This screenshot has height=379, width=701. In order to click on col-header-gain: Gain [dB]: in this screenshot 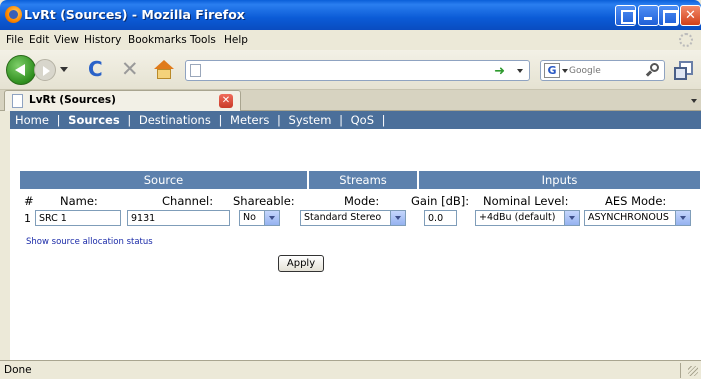, I will do `click(440, 201)`.